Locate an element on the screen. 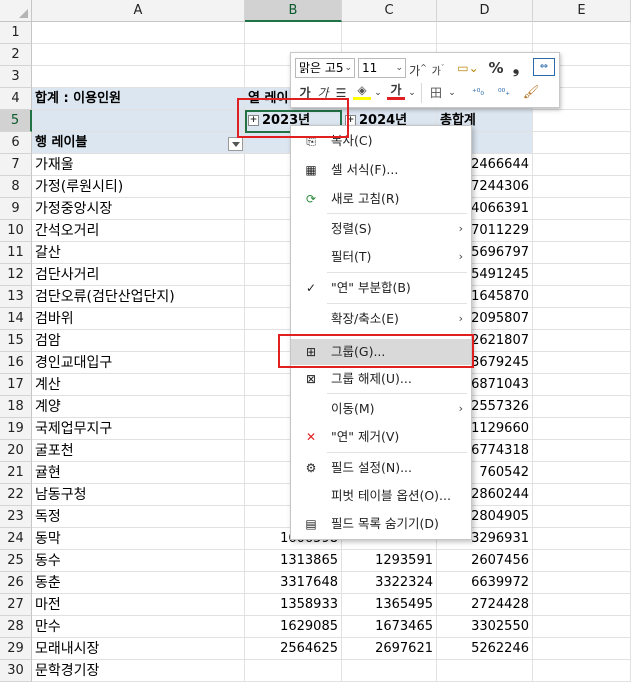 Image resolution: width=631 pixels, height=682 pixels. bold-button: 가 is located at coordinates (305, 93).